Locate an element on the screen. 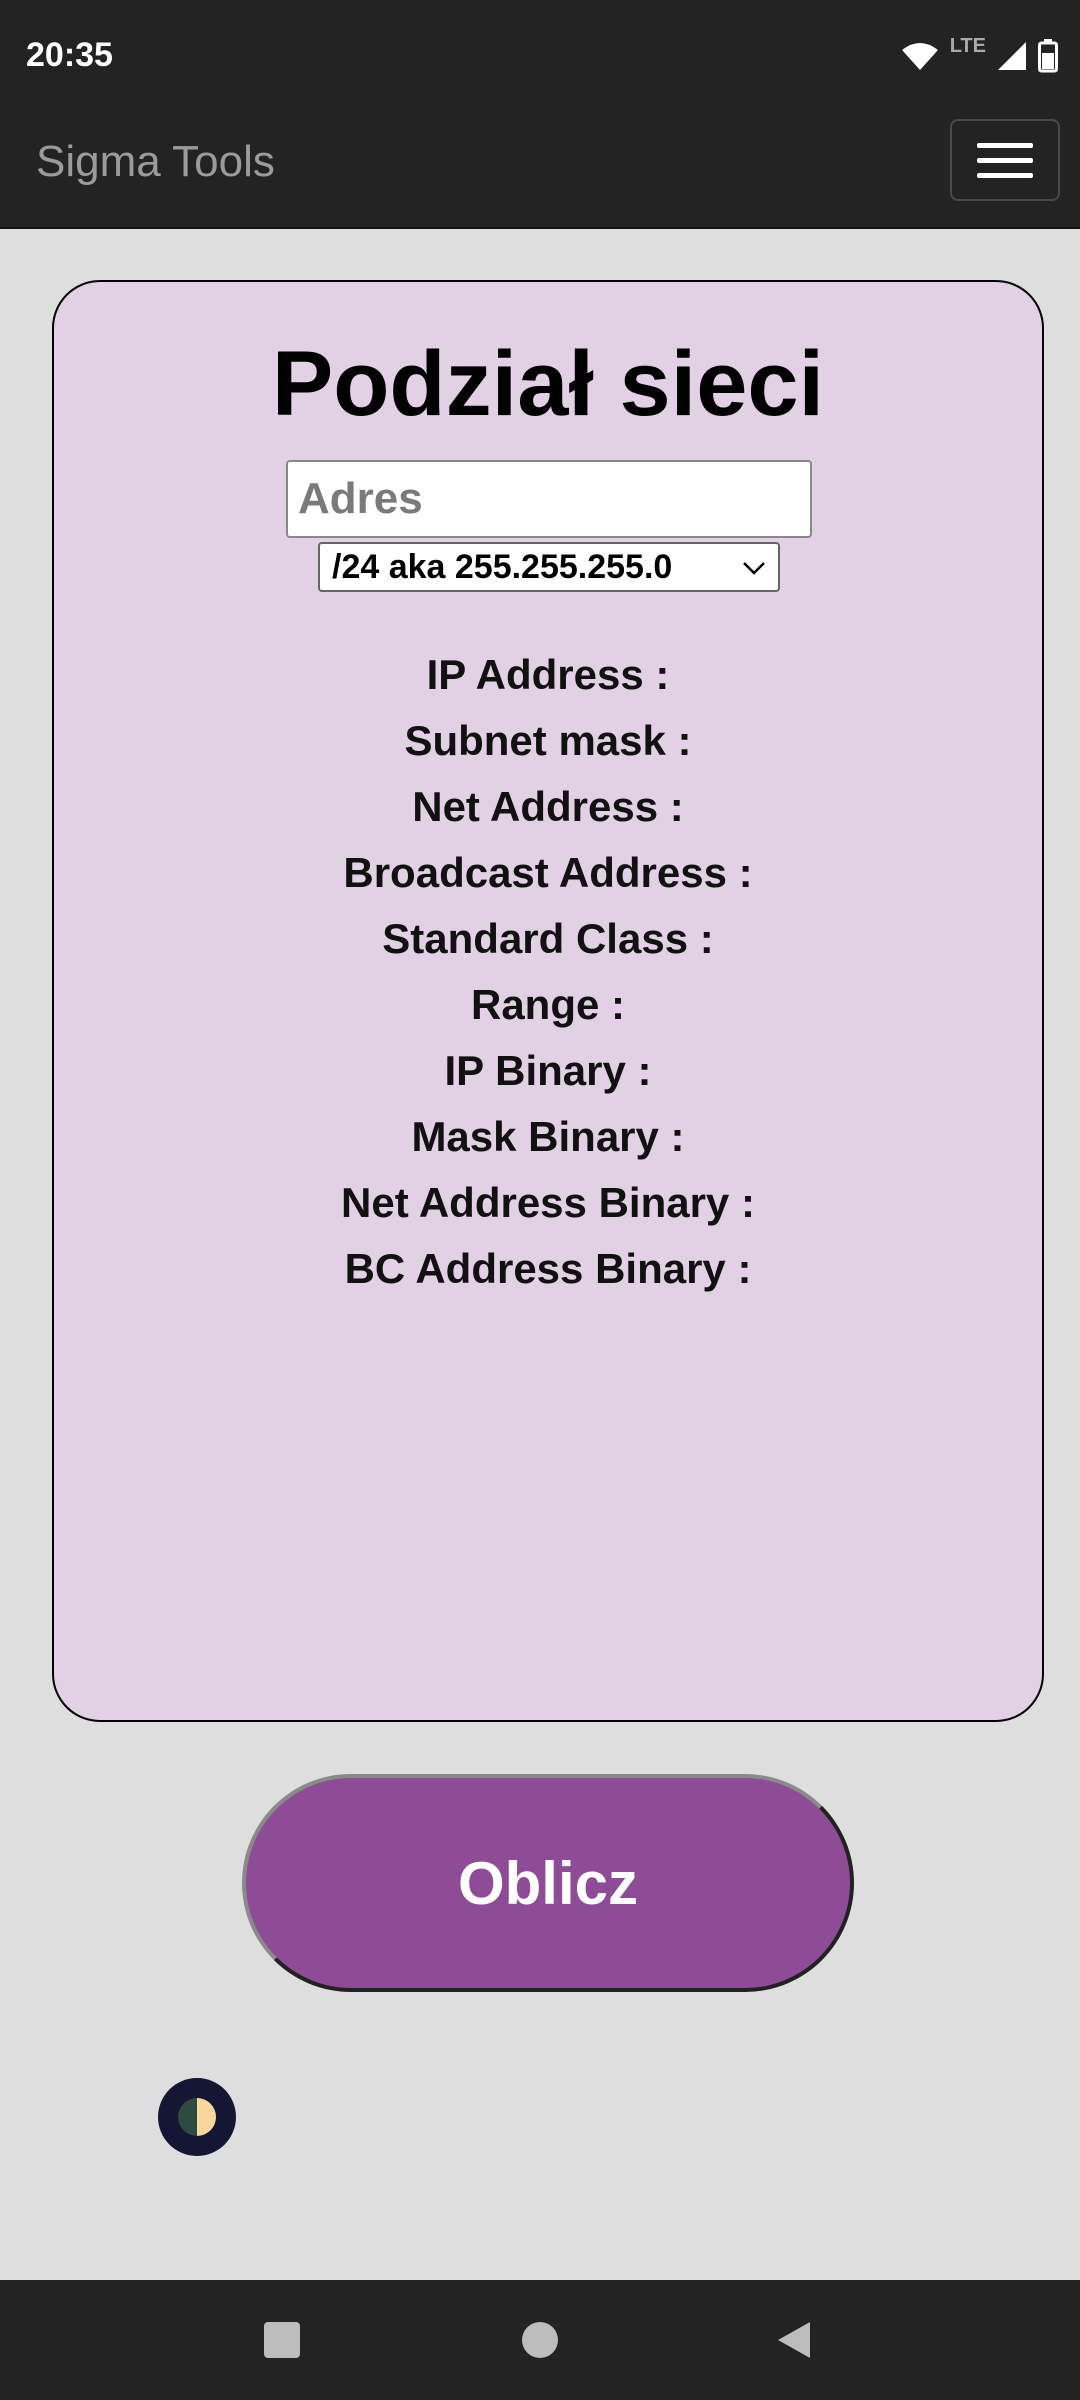  status-time: 20:35 is located at coordinates (69, 55).